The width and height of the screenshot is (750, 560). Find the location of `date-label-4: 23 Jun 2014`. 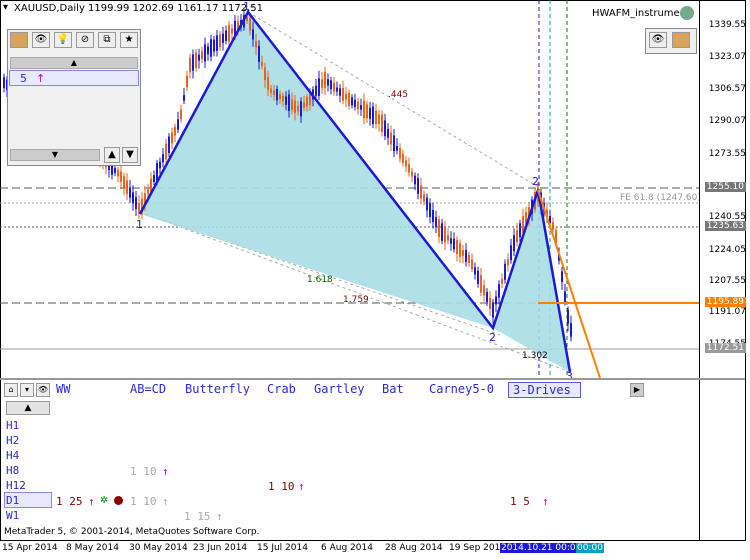

date-label-4: 23 Jun 2014 is located at coordinates (220, 548).